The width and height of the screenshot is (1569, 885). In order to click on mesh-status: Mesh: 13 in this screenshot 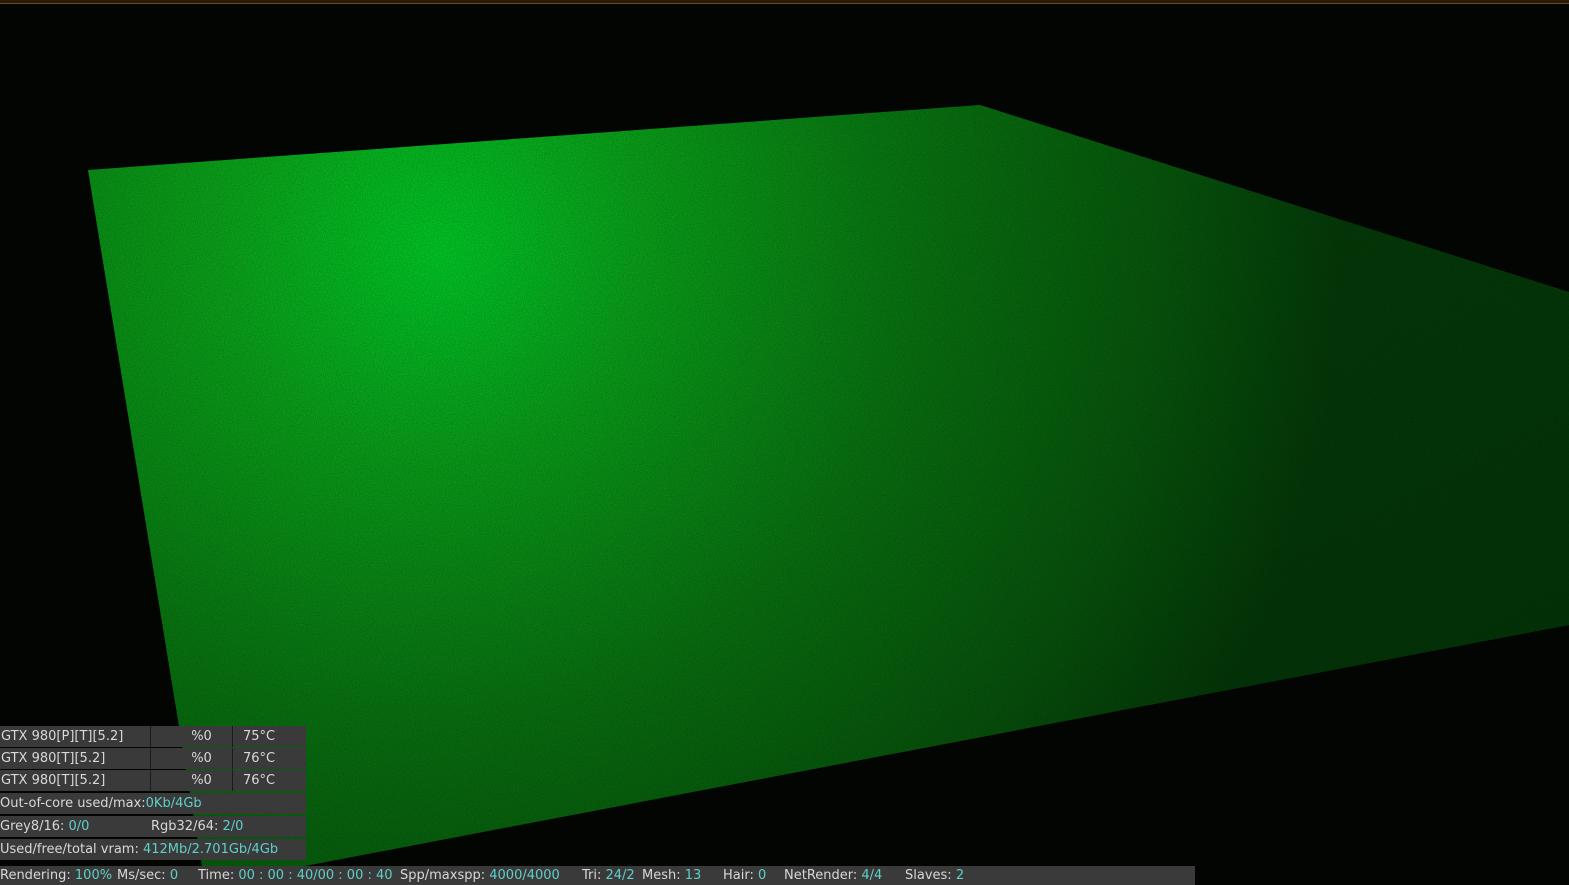, I will do `click(671, 875)`.